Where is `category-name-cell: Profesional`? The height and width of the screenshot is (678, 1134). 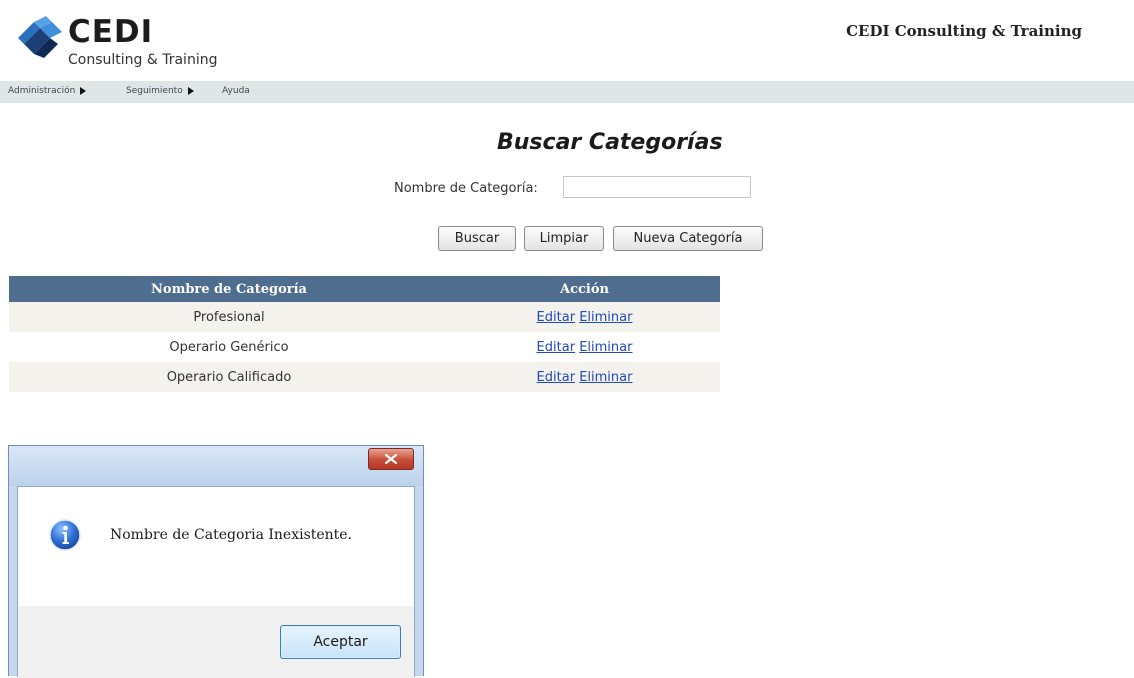 category-name-cell: Profesional is located at coordinates (229, 317).